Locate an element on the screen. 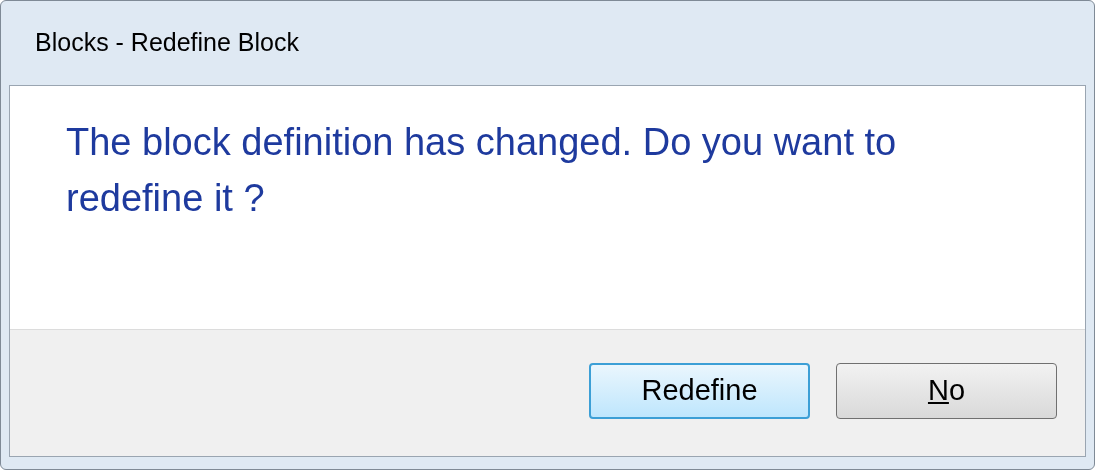 This screenshot has width=1095, height=470. button-label: Redefine is located at coordinates (699, 390).